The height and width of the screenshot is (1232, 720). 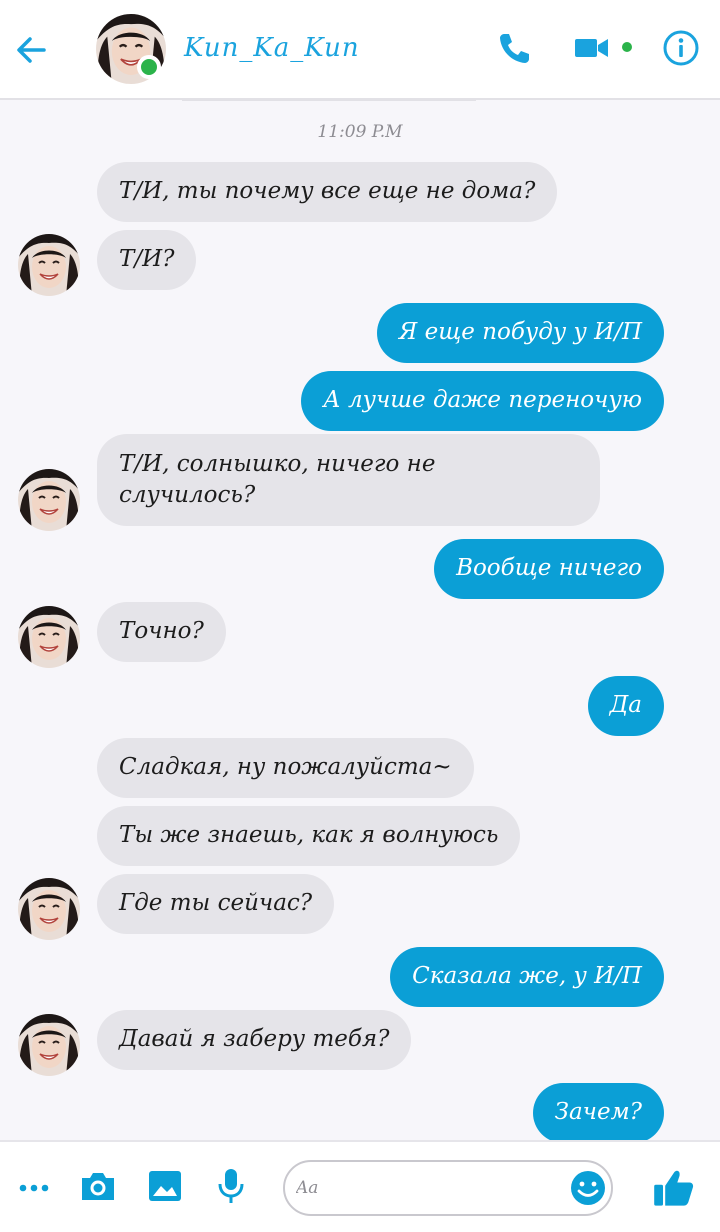 What do you see at coordinates (673, 1186) in the screenshot?
I see `thumbs-up-icon` at bounding box center [673, 1186].